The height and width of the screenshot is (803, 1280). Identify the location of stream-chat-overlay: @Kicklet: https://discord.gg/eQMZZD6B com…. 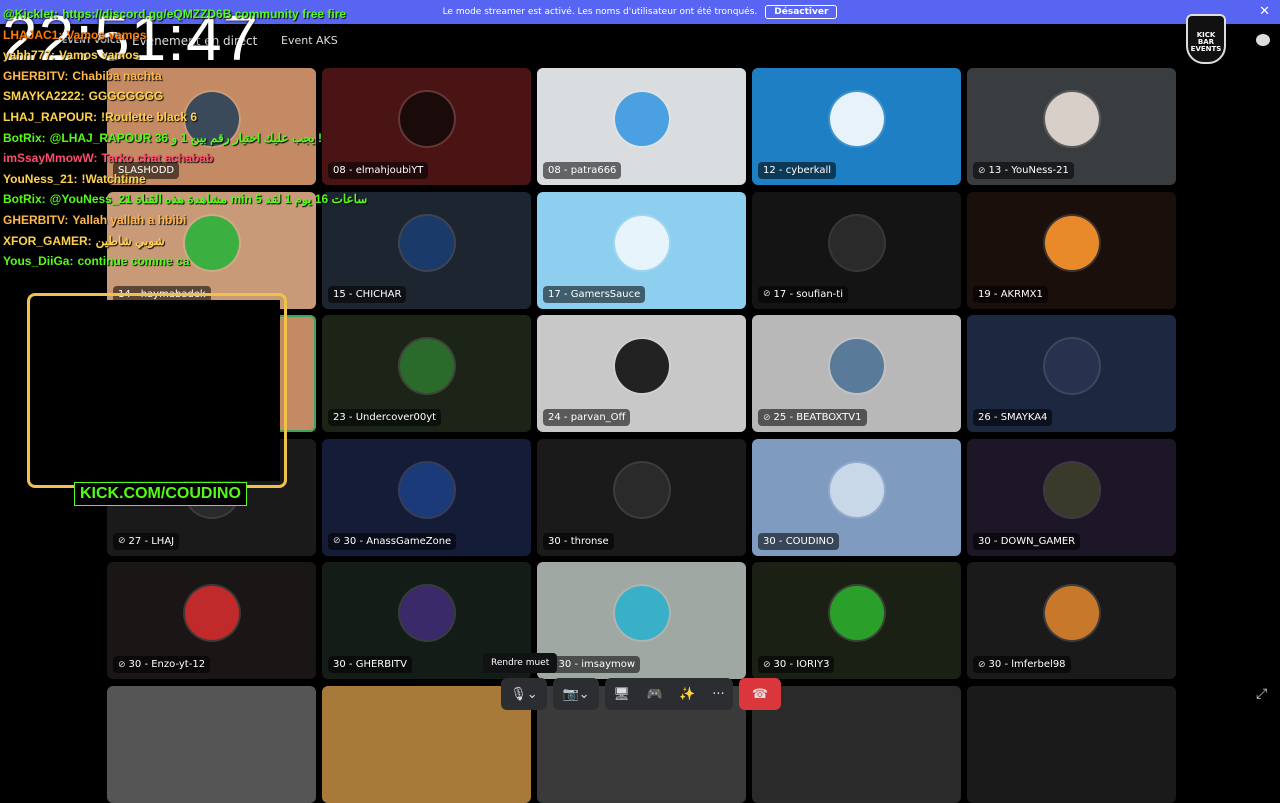
(193, 138).